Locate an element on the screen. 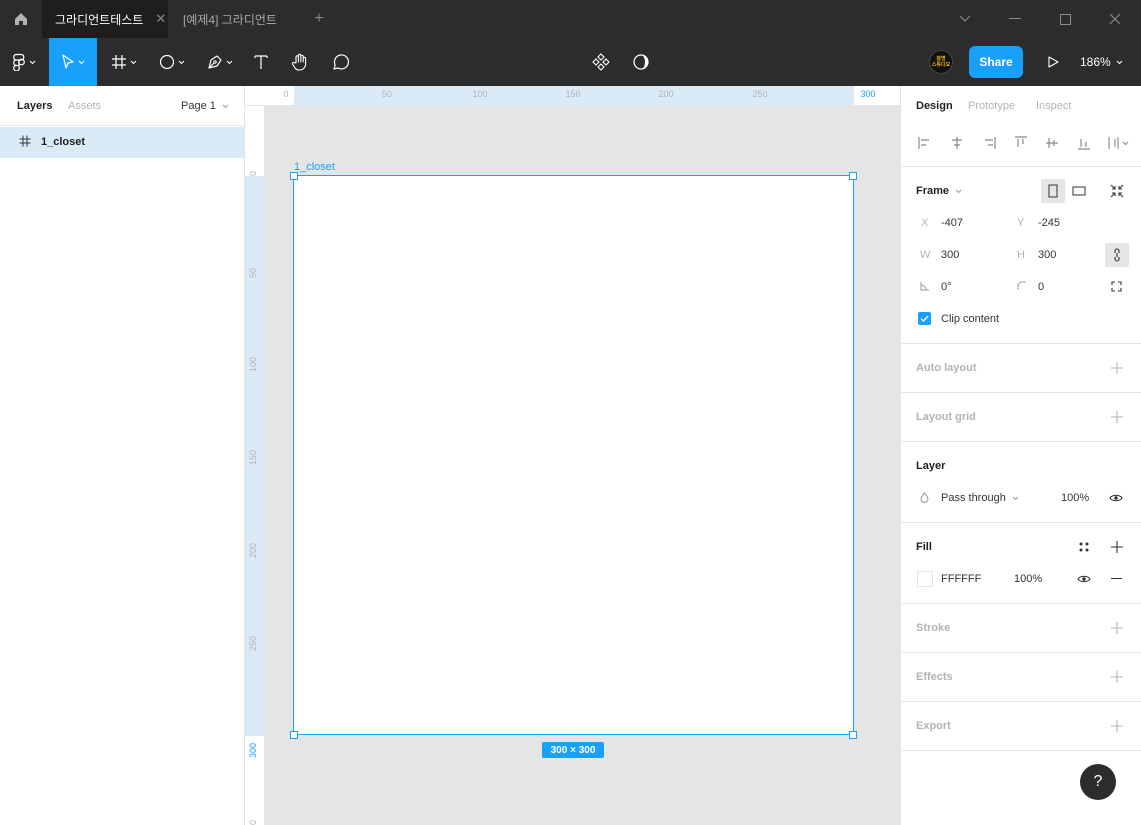 This screenshot has height=825, width=1141. ruler-horizontal: 0 50 100 150 200 250 300 is located at coordinates (572, 96).